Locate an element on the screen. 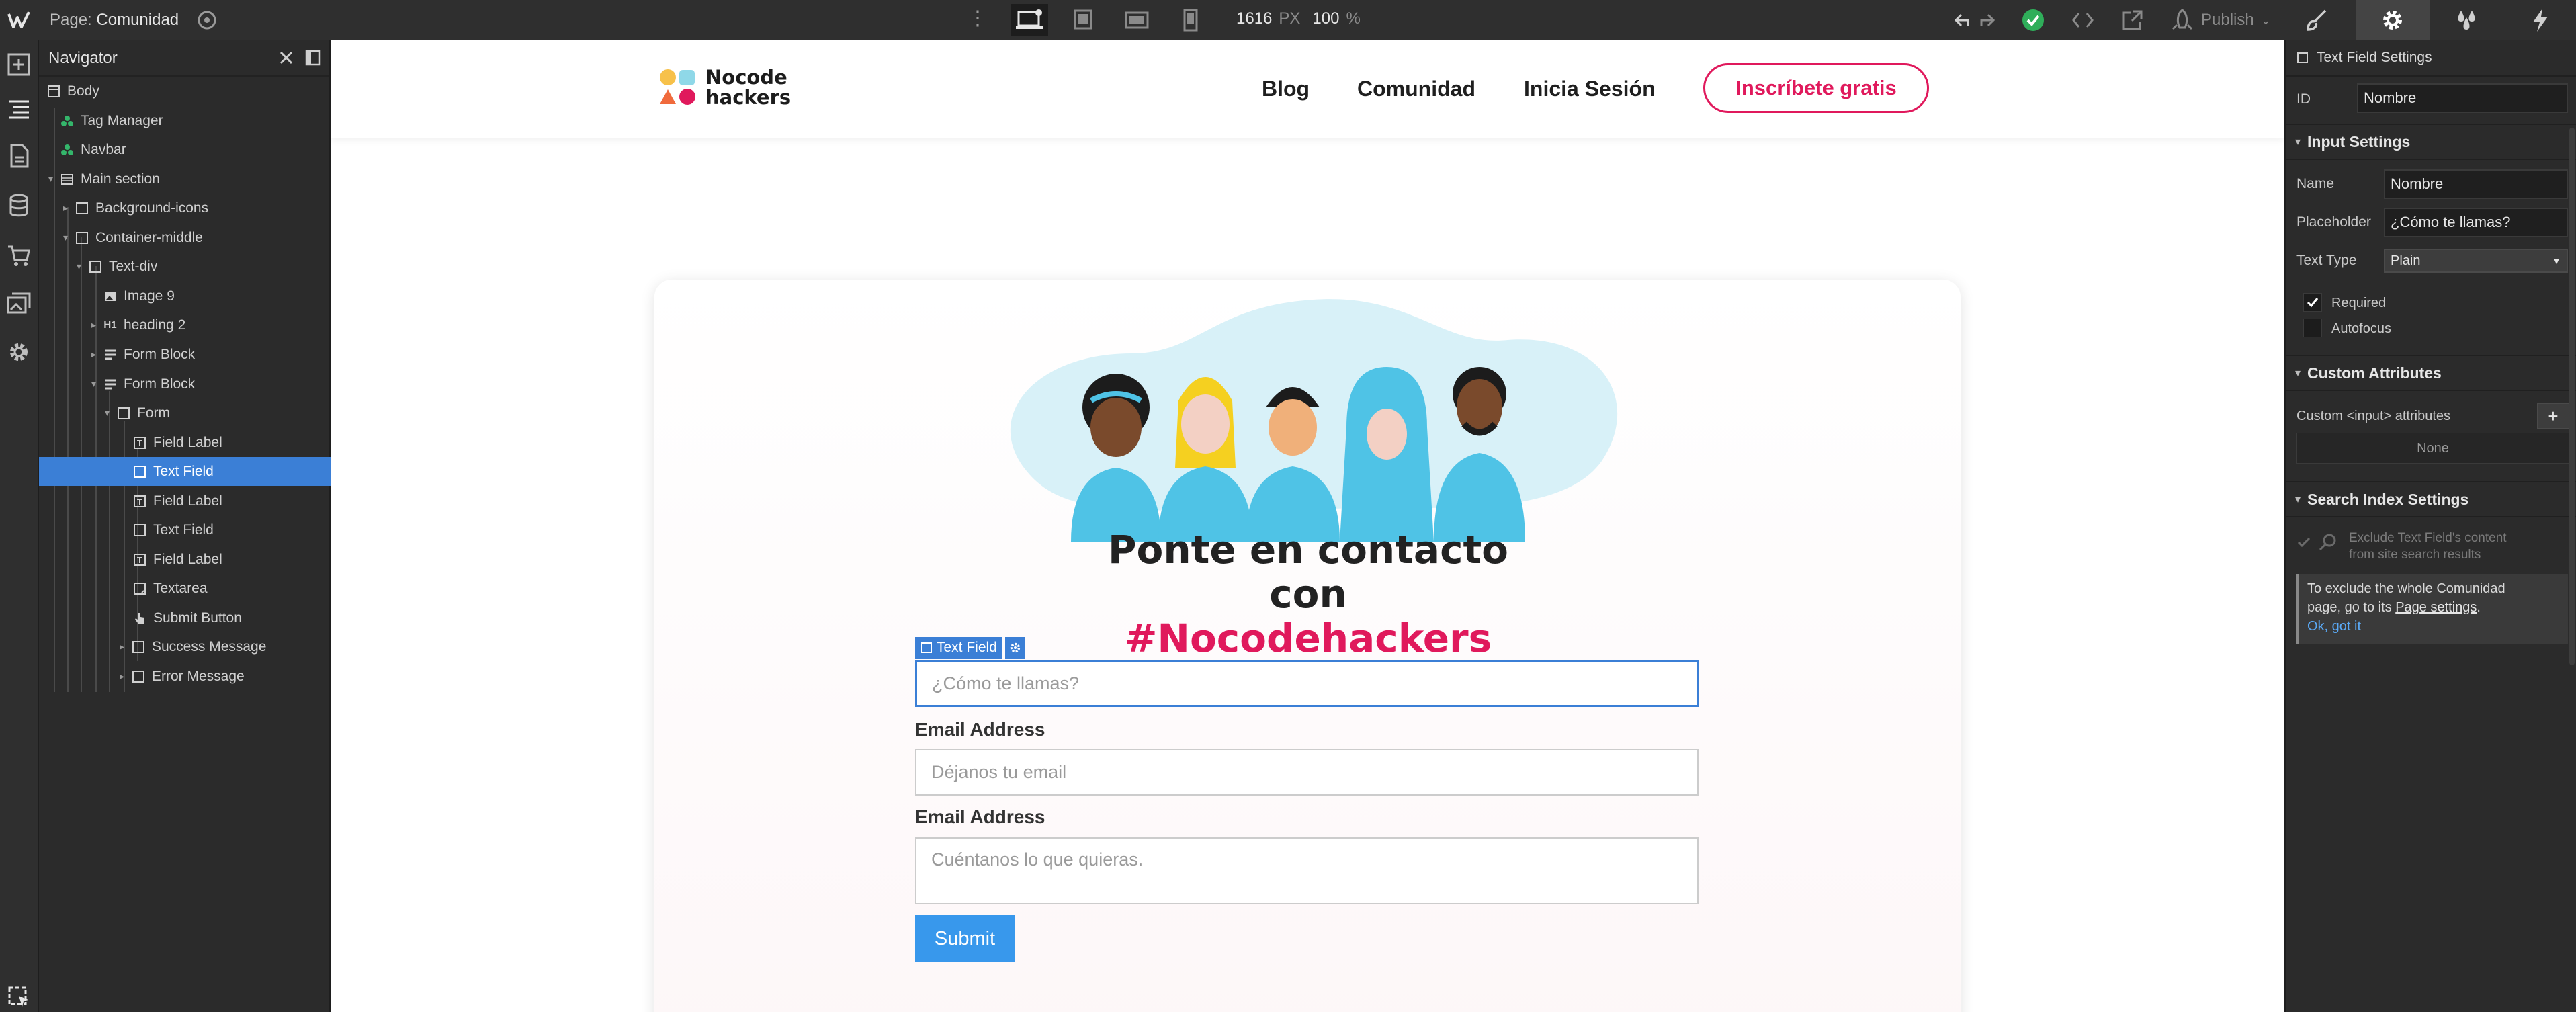  add-attribute-plus-icon: + is located at coordinates (2553, 416).